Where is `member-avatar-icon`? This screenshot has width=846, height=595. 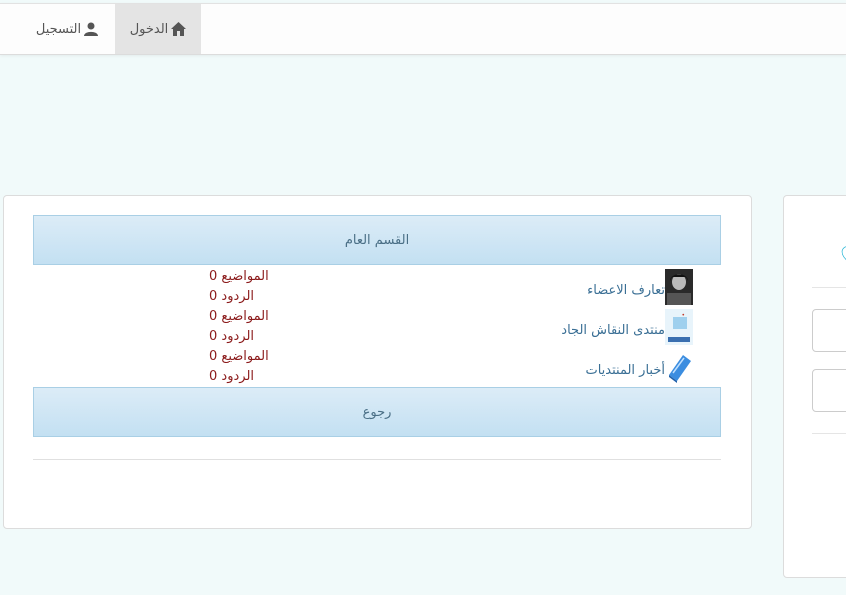
member-avatar-icon is located at coordinates (679, 287).